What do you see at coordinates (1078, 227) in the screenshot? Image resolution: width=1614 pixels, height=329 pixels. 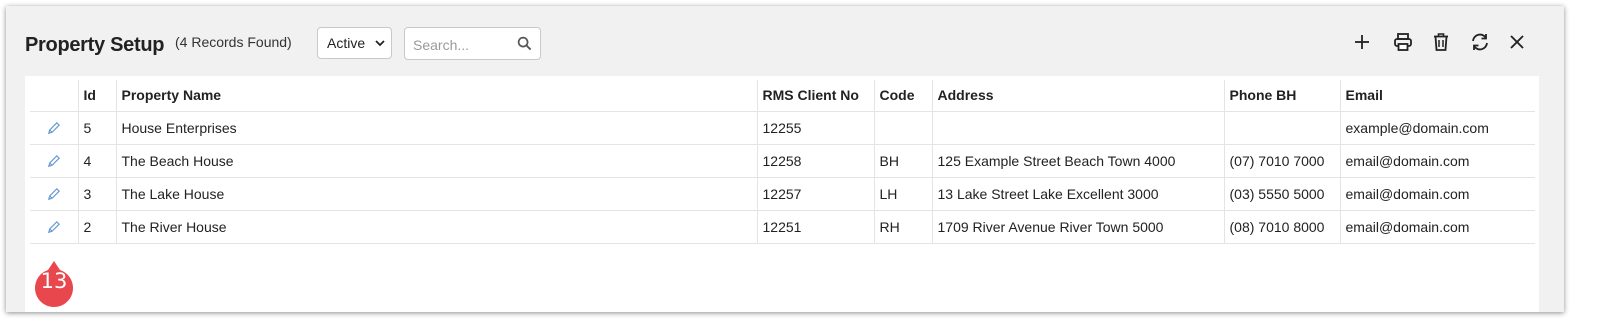 I see `cell-address: 1709 River Avenue River Town 5000` at bounding box center [1078, 227].